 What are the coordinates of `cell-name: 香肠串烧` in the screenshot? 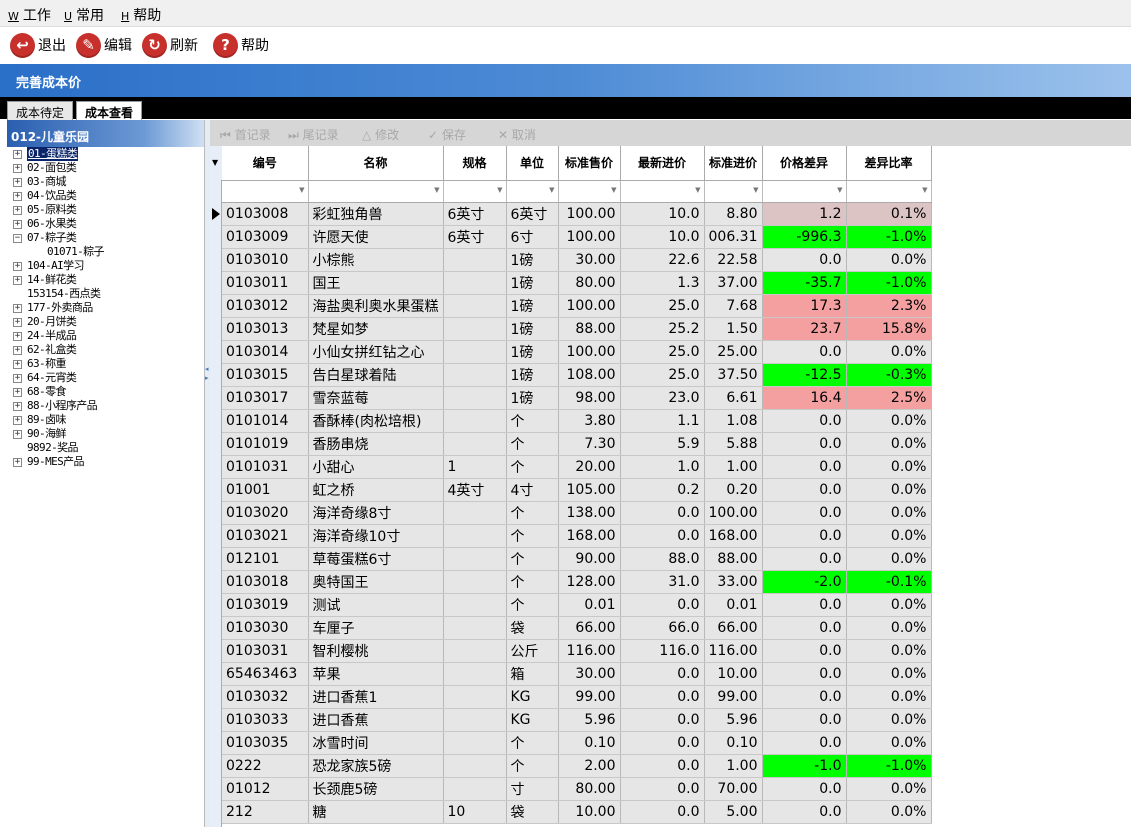 It's located at (376, 444).